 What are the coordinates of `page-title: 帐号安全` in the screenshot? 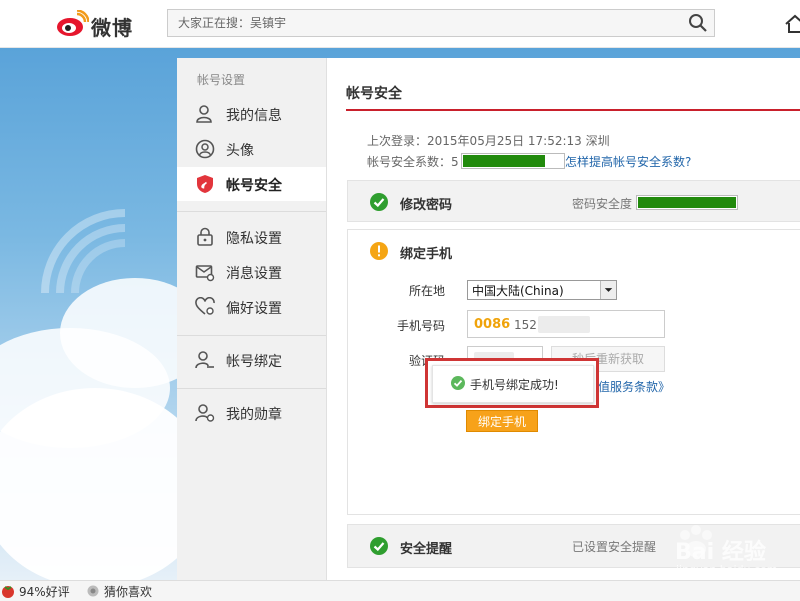 It's located at (374, 94).